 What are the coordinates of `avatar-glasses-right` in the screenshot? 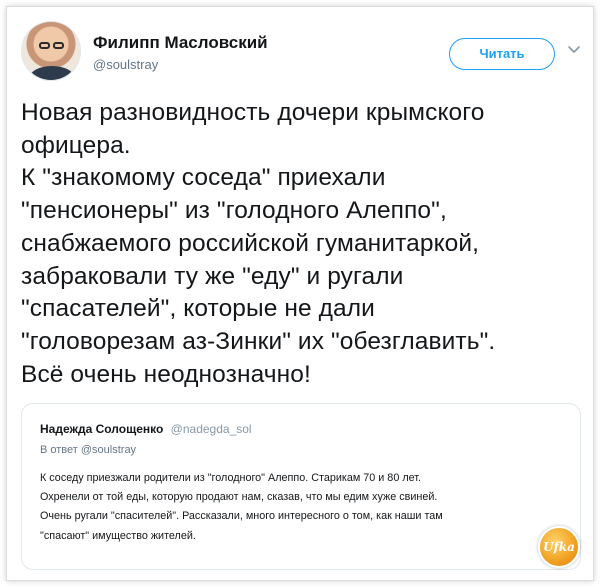 It's located at (58, 45).